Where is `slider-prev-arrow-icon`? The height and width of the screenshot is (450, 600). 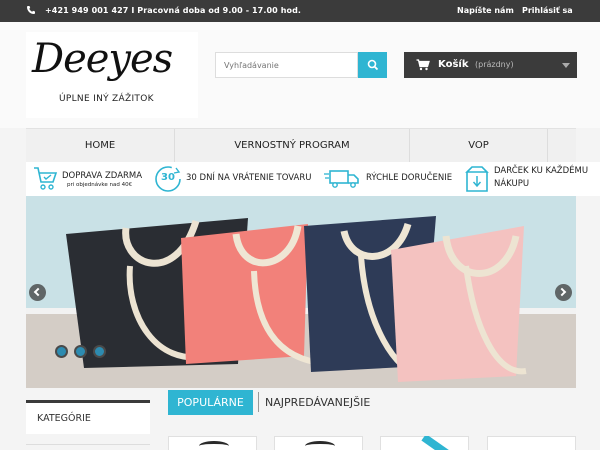
slider-prev-arrow-icon is located at coordinates (37, 292).